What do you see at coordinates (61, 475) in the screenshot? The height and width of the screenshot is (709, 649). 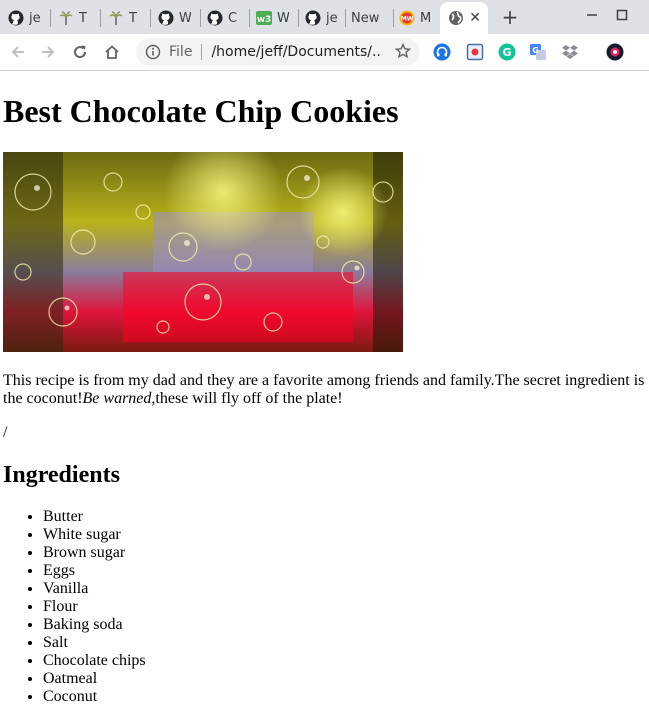 I see `ingredients-heading: Ingredients` at bounding box center [61, 475].